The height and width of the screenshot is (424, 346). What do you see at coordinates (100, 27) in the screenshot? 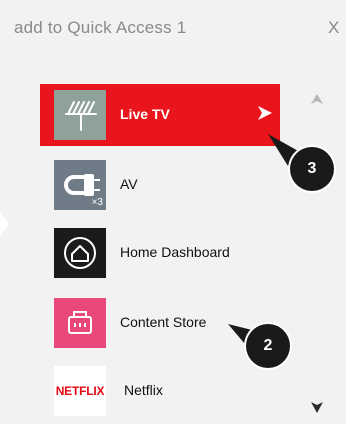
I see `panel-title: add to Quick Access 1` at bounding box center [100, 27].